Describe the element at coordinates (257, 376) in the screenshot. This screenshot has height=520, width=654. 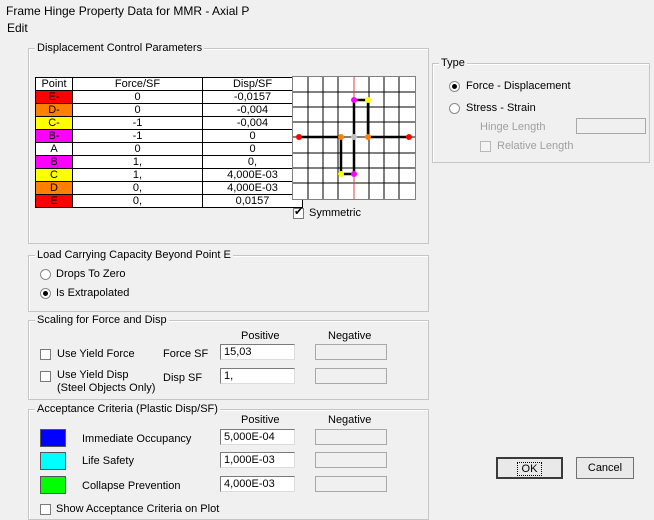
I see `disp-sf-positive-input: 1,` at that location.